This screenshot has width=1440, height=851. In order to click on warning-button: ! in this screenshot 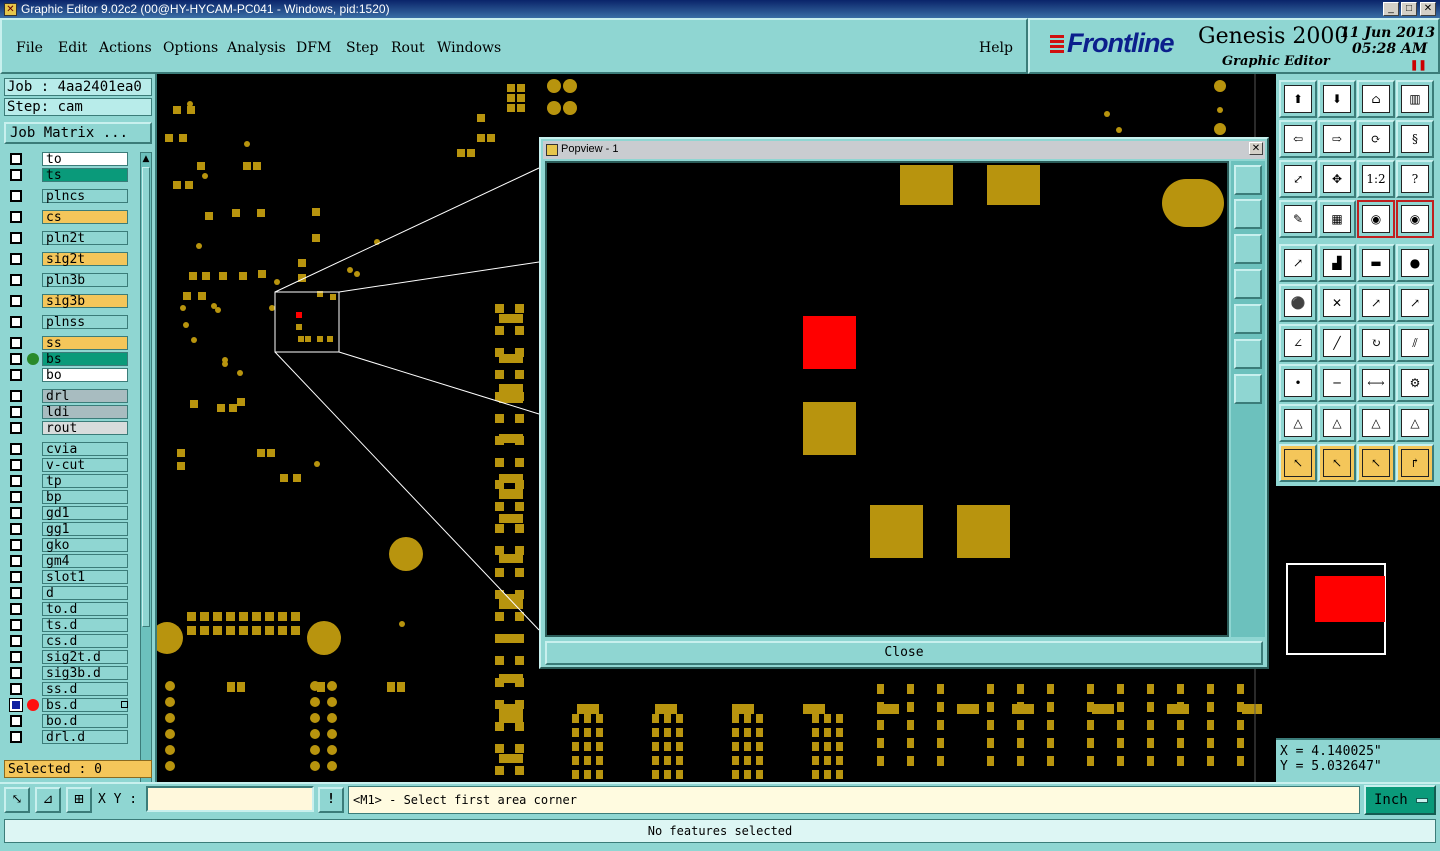, I will do `click(331, 800)`.